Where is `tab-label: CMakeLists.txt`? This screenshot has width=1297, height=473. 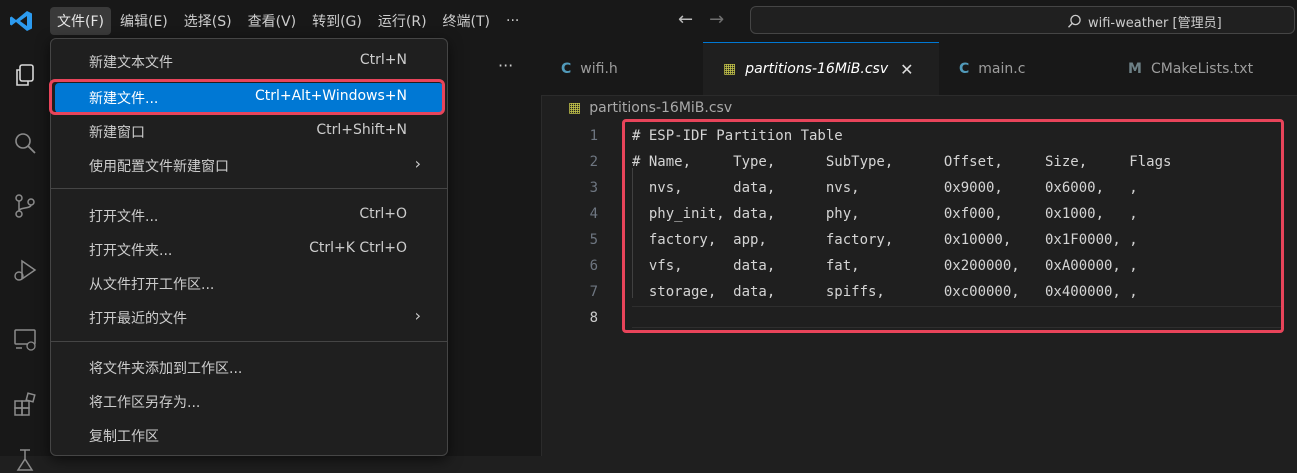
tab-label: CMakeLists.txt is located at coordinates (1202, 68).